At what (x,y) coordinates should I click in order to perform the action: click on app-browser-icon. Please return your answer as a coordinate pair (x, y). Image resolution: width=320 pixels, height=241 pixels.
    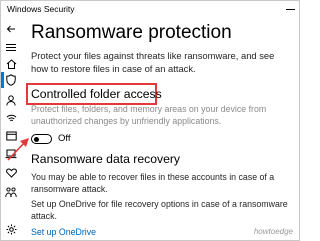
    Looking at the image, I should click on (11, 136).